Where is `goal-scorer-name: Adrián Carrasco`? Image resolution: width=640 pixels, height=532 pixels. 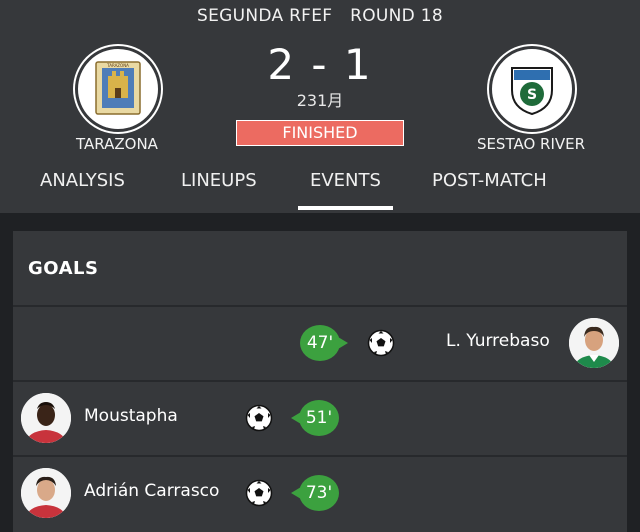 goal-scorer-name: Adrián Carrasco is located at coordinates (152, 491).